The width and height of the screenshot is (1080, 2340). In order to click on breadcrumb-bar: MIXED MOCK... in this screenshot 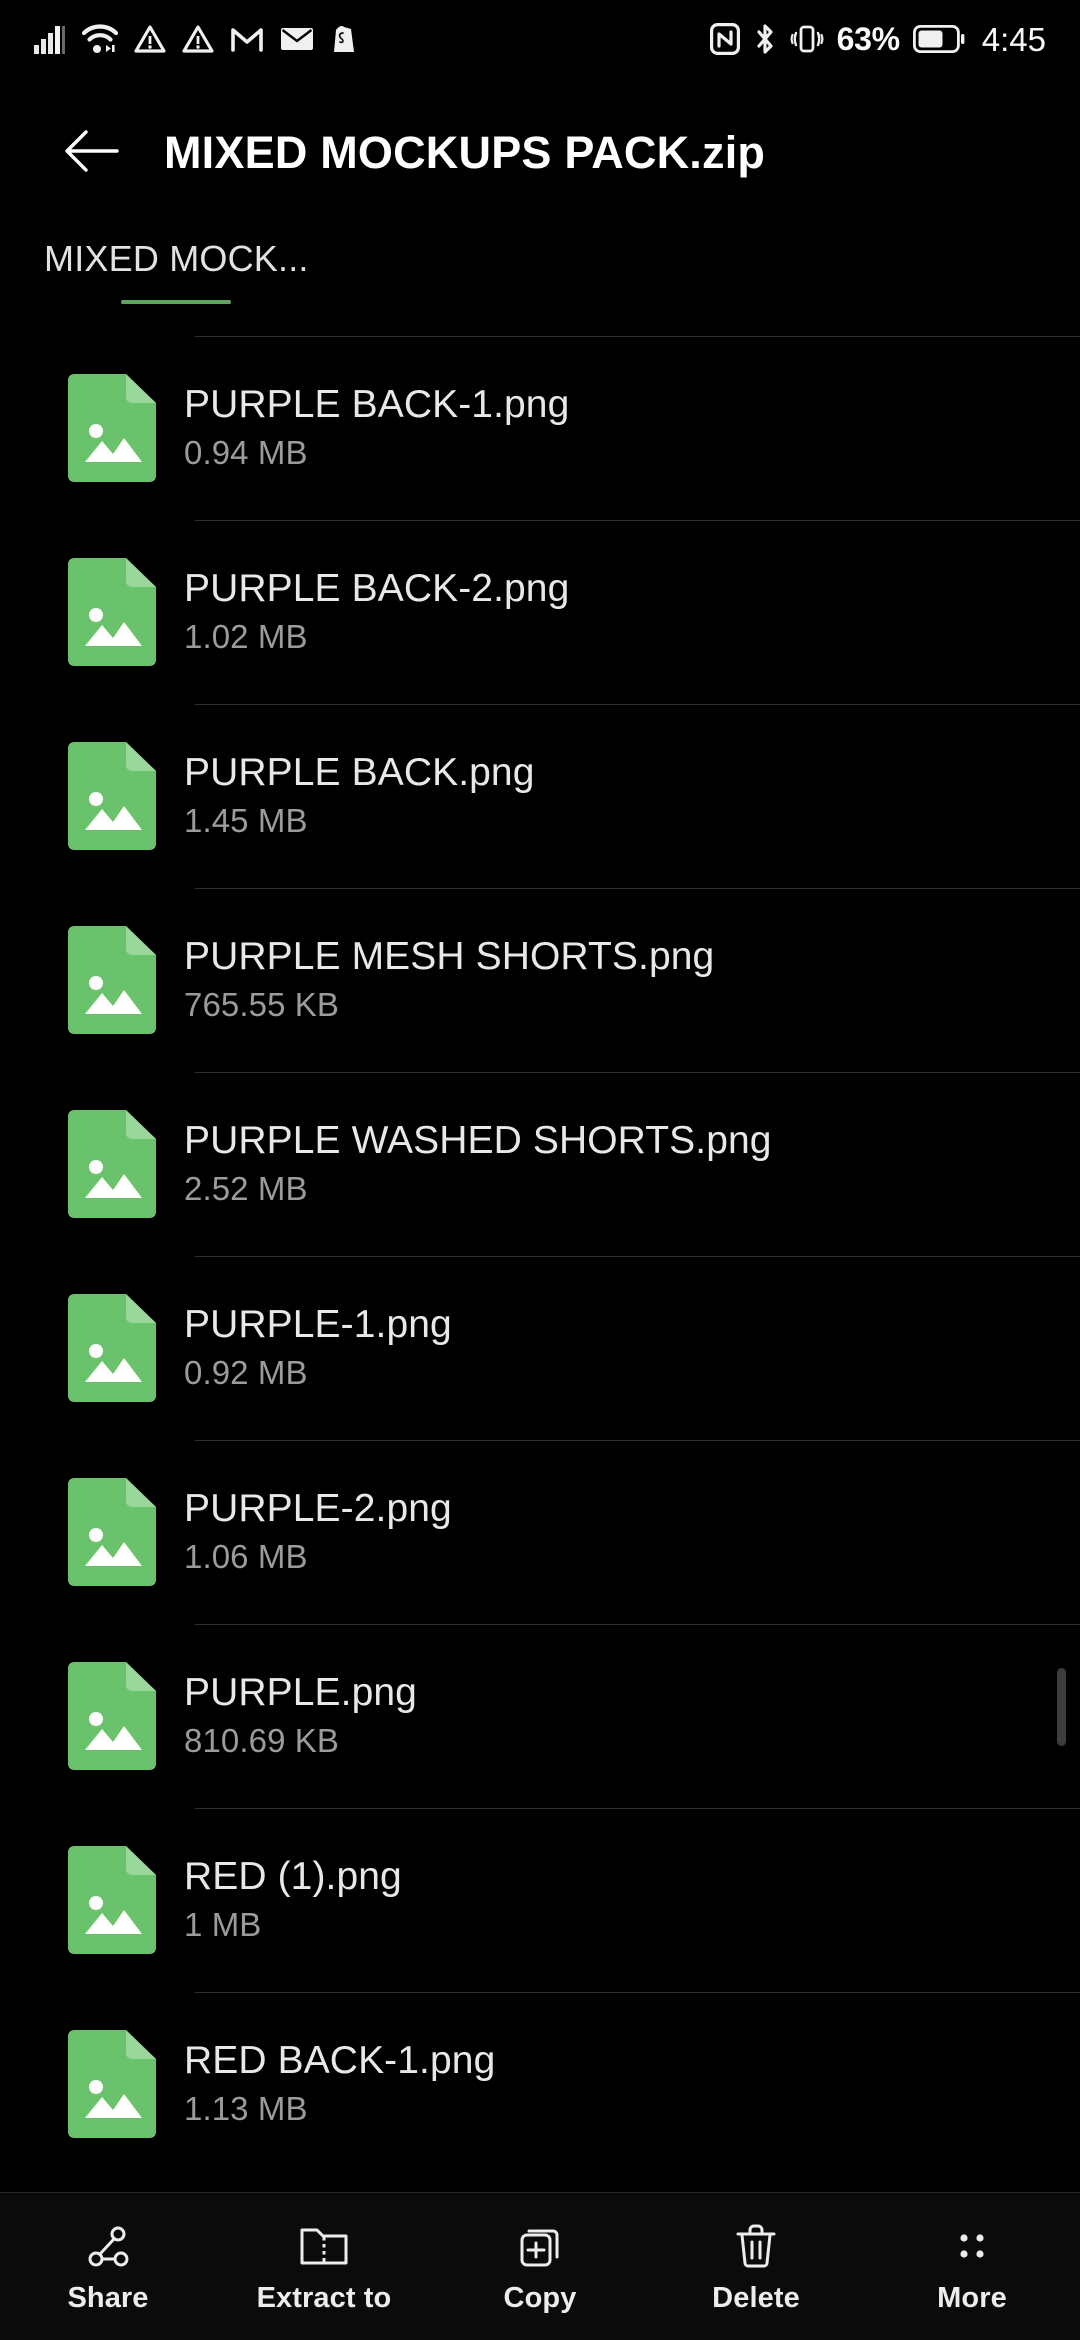, I will do `click(540, 278)`.